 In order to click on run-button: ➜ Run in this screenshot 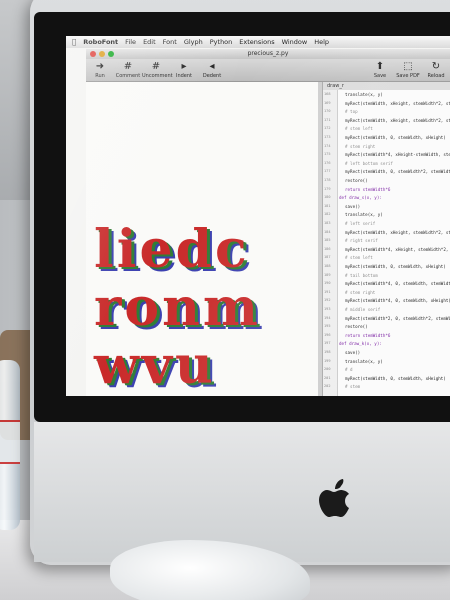, I will do `click(100, 70)`.